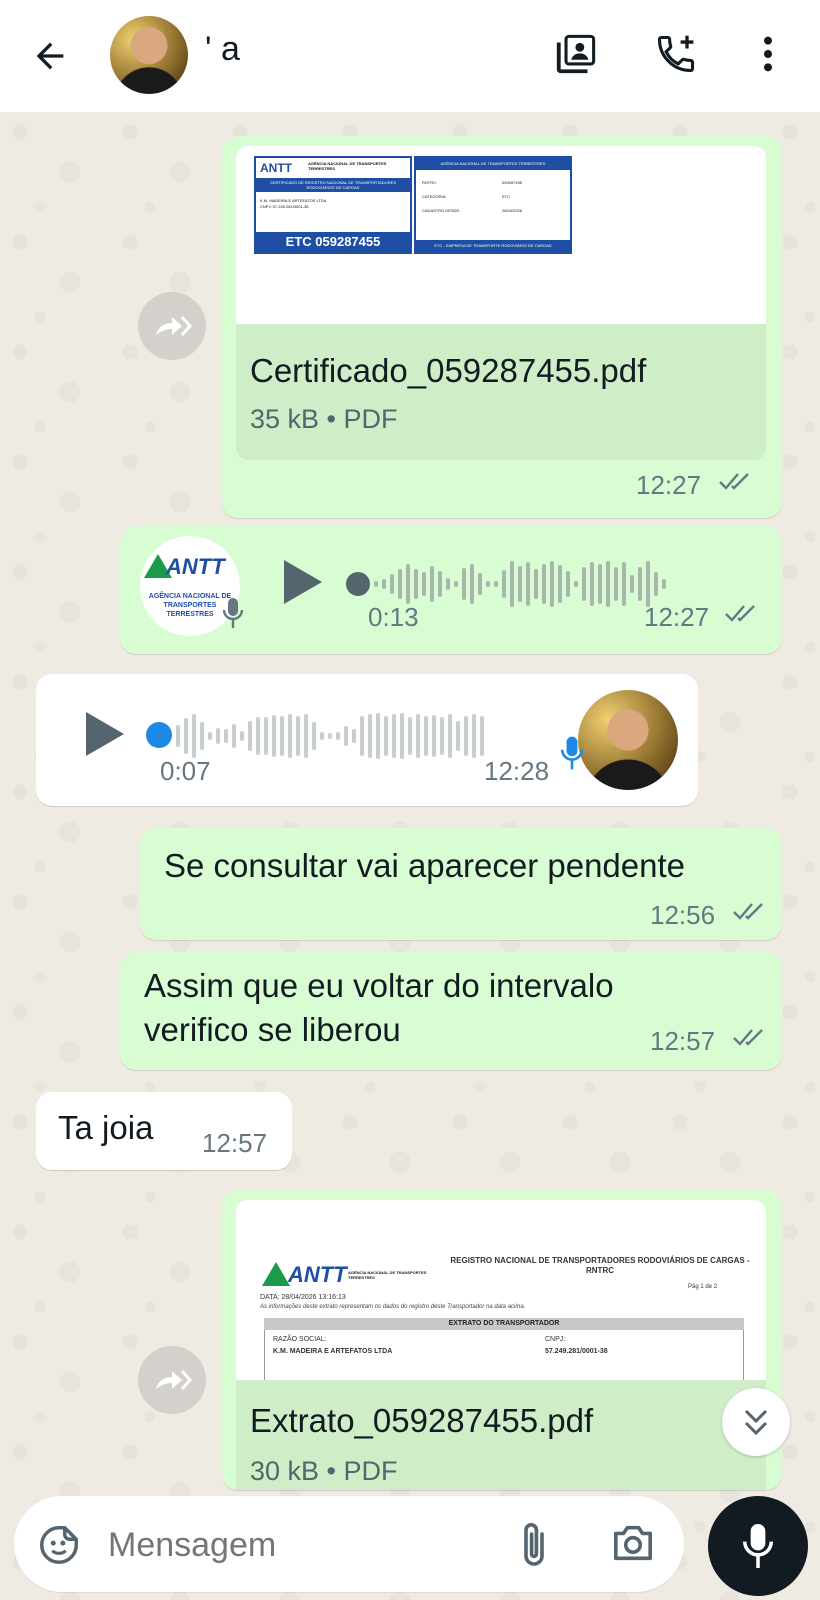 Image resolution: width=820 pixels, height=1600 pixels. I want to click on contact-name: ' a, so click(222, 49).